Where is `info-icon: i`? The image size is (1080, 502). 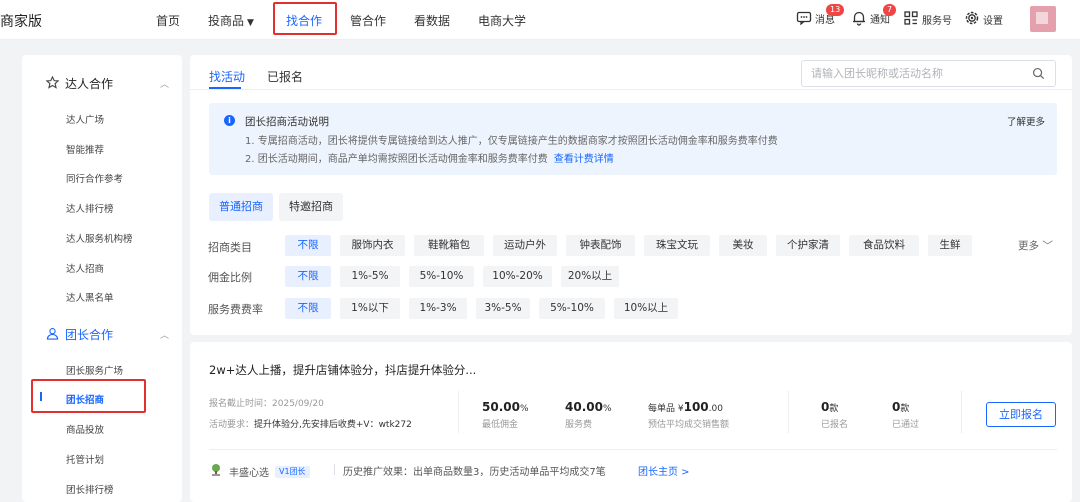 info-icon: i is located at coordinates (229, 120).